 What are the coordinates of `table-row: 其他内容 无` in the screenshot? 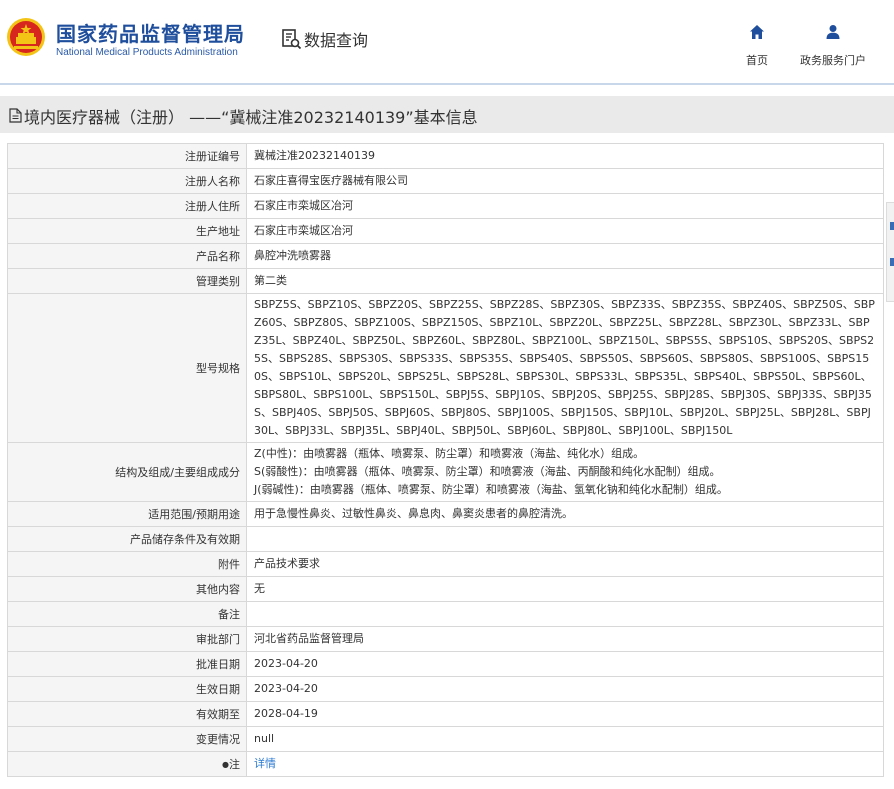 It's located at (445, 589).